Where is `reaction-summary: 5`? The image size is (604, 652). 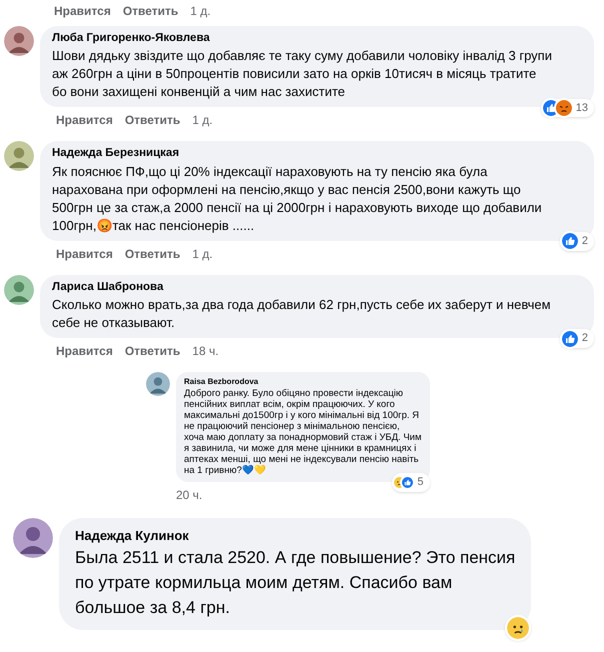 reaction-summary: 5 is located at coordinates (411, 482).